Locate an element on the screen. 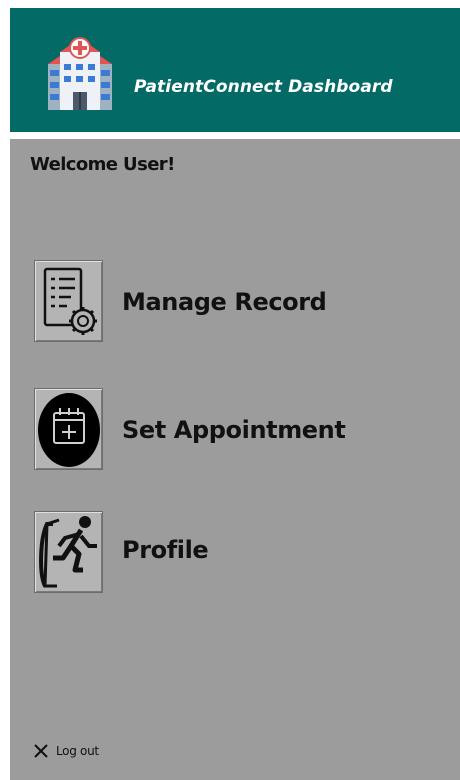 The width and height of the screenshot is (460, 780). set-appointment-icon-box is located at coordinates (68, 429).